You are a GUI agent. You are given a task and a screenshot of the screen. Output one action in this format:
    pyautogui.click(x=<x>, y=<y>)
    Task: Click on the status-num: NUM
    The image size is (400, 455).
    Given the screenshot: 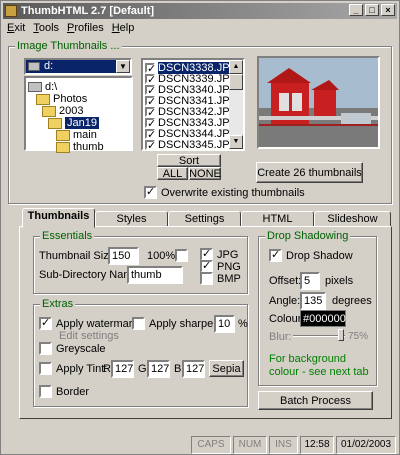 What is the action you would take?
    pyautogui.click(x=250, y=445)
    